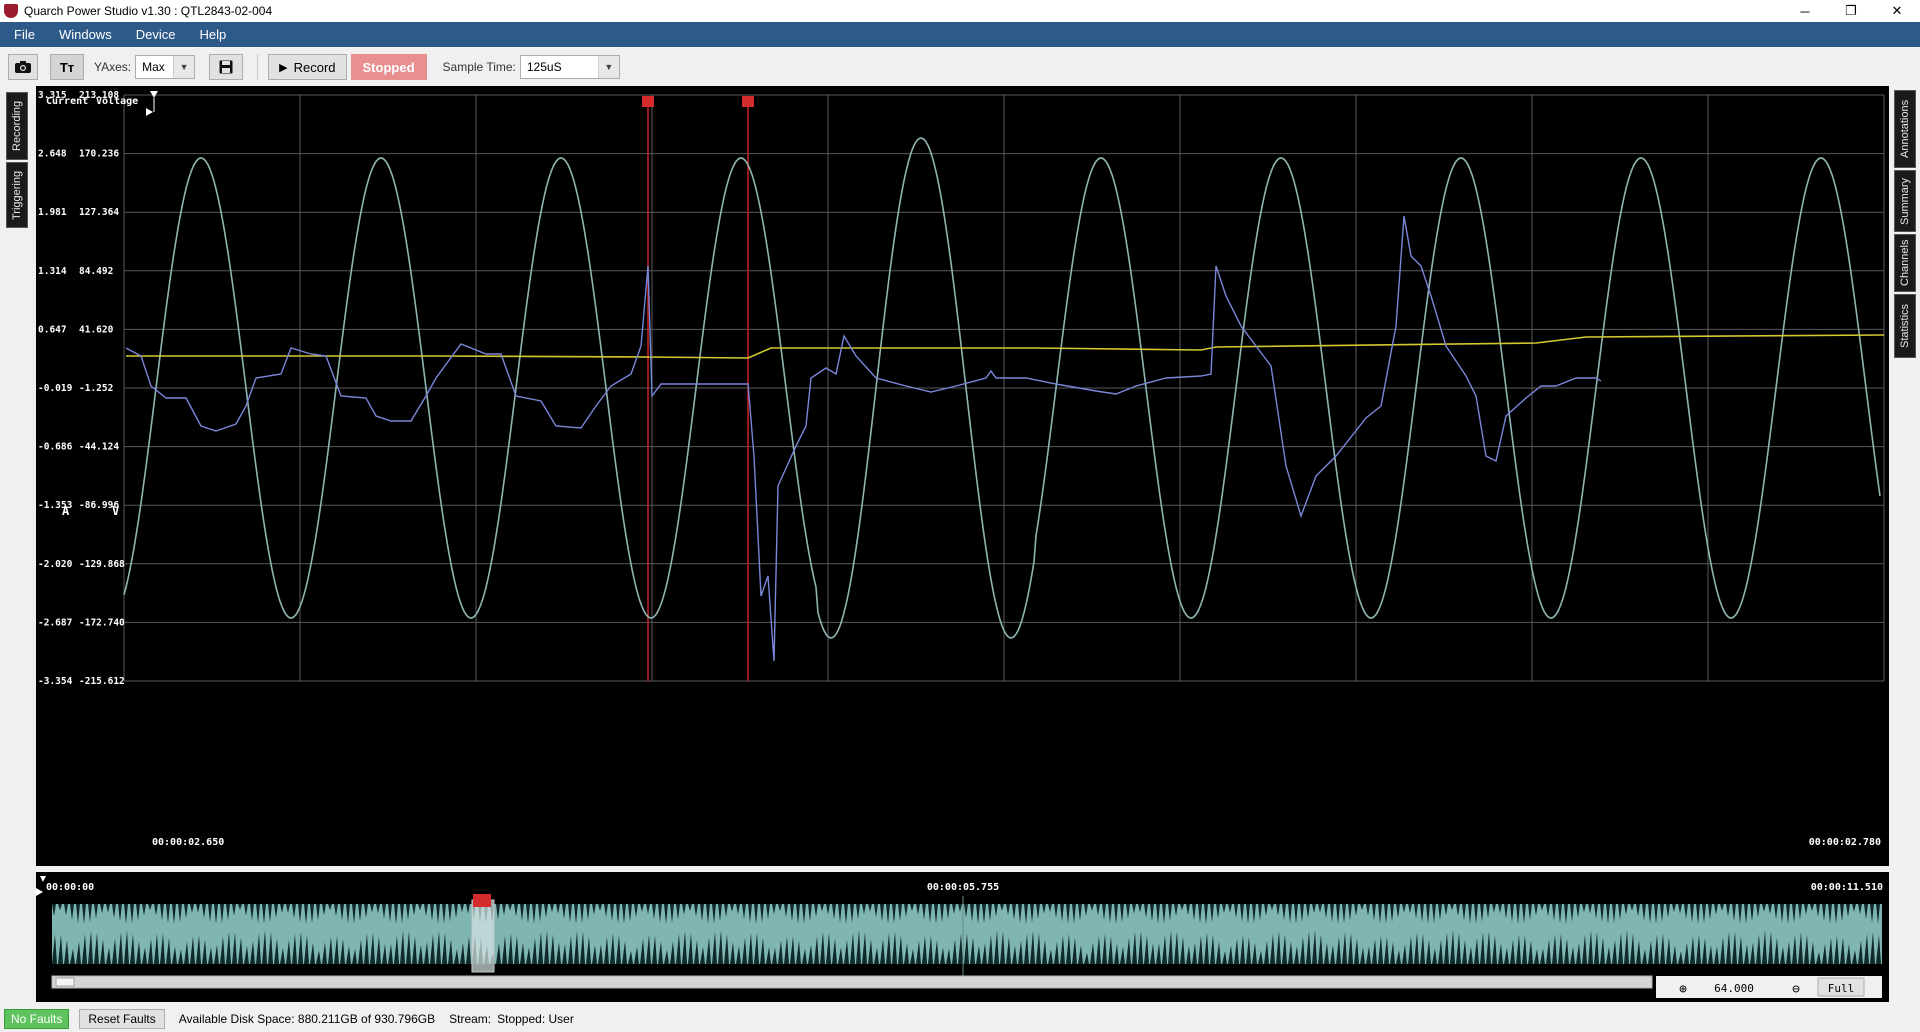 This screenshot has height=1032, width=1920. I want to click on voltage-tick-label: -1.252, so click(96, 388).